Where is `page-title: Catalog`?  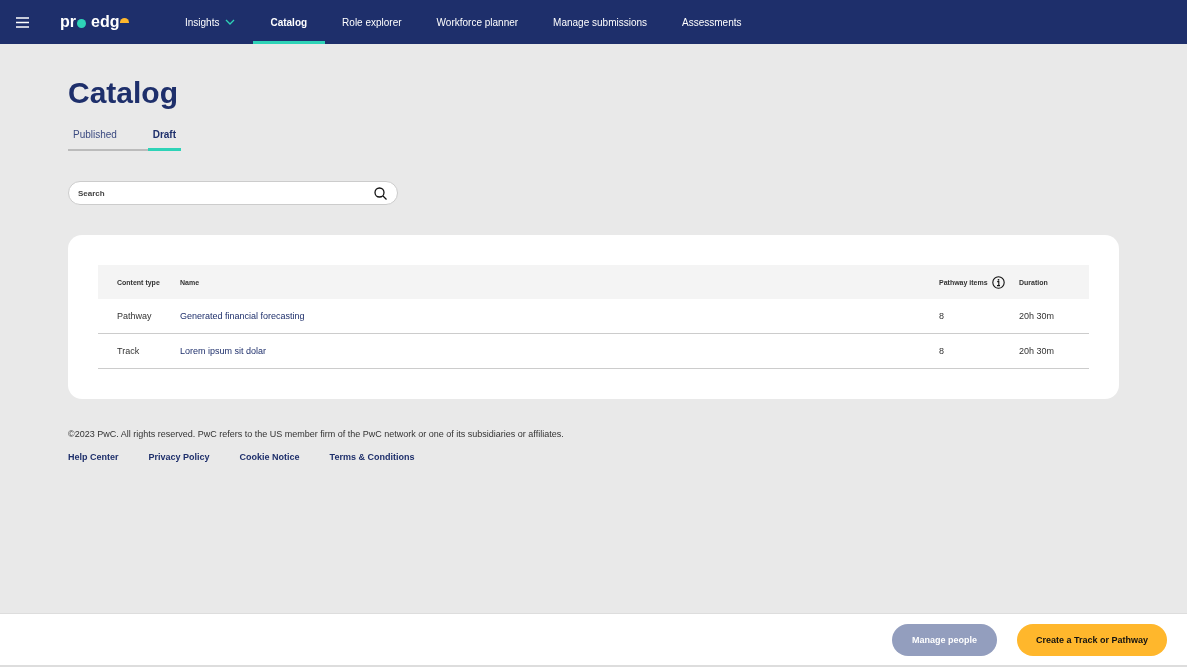 page-title: Catalog is located at coordinates (123, 93).